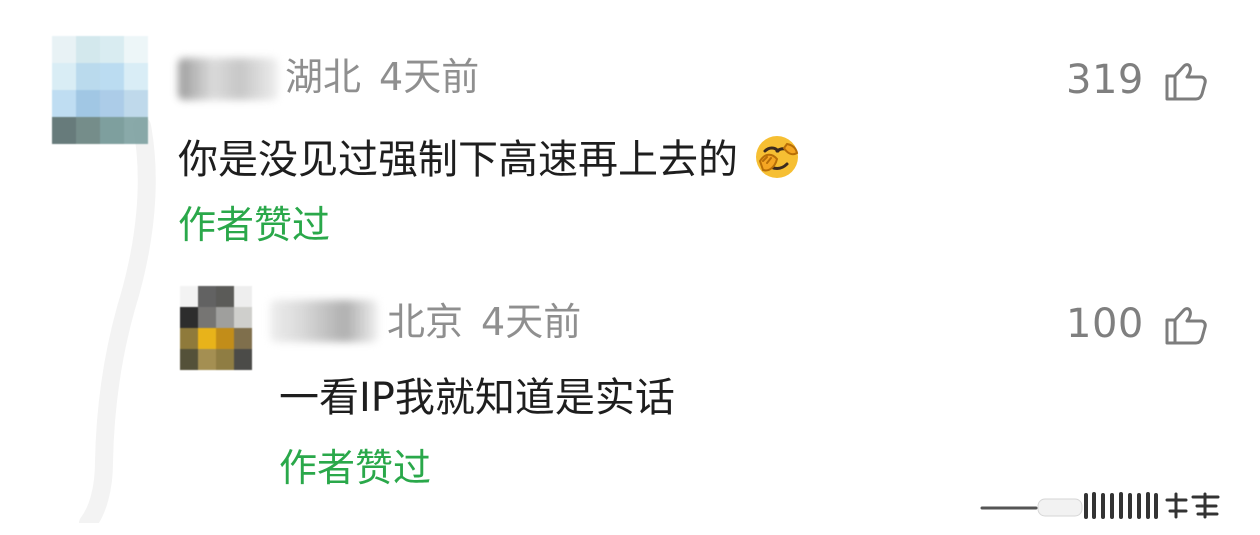 Image resolution: width=1260 pixels, height=535 pixels. I want to click on main-comment-location: 湖北, so click(323, 77).